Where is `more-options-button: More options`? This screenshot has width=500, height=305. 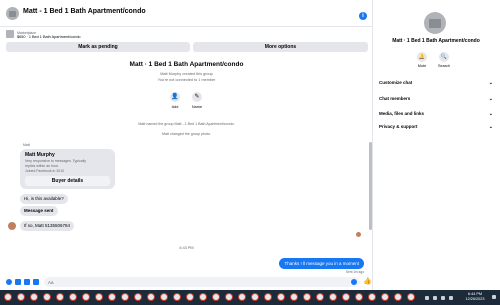 more-options-button: More options is located at coordinates (280, 47).